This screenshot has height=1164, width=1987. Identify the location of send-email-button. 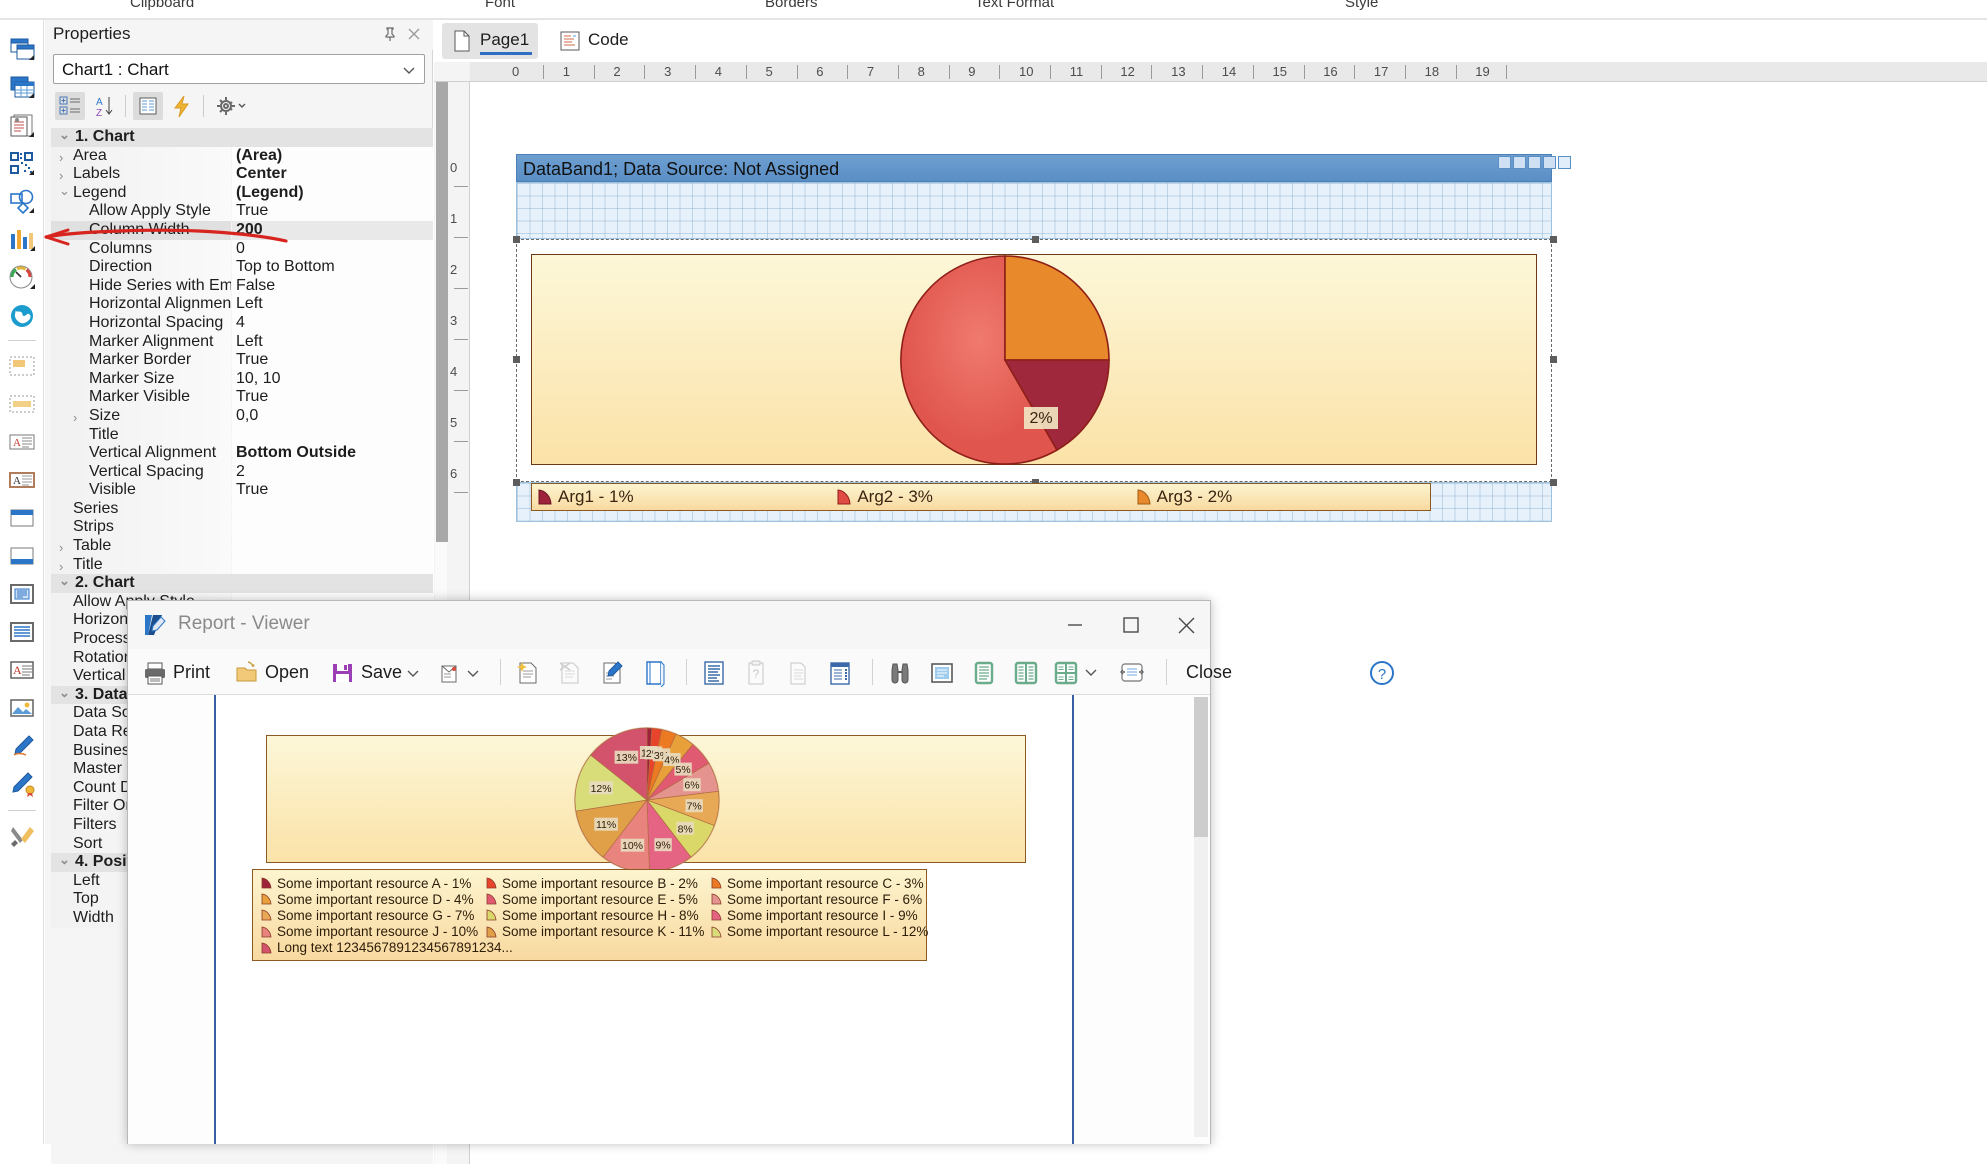
(461, 672).